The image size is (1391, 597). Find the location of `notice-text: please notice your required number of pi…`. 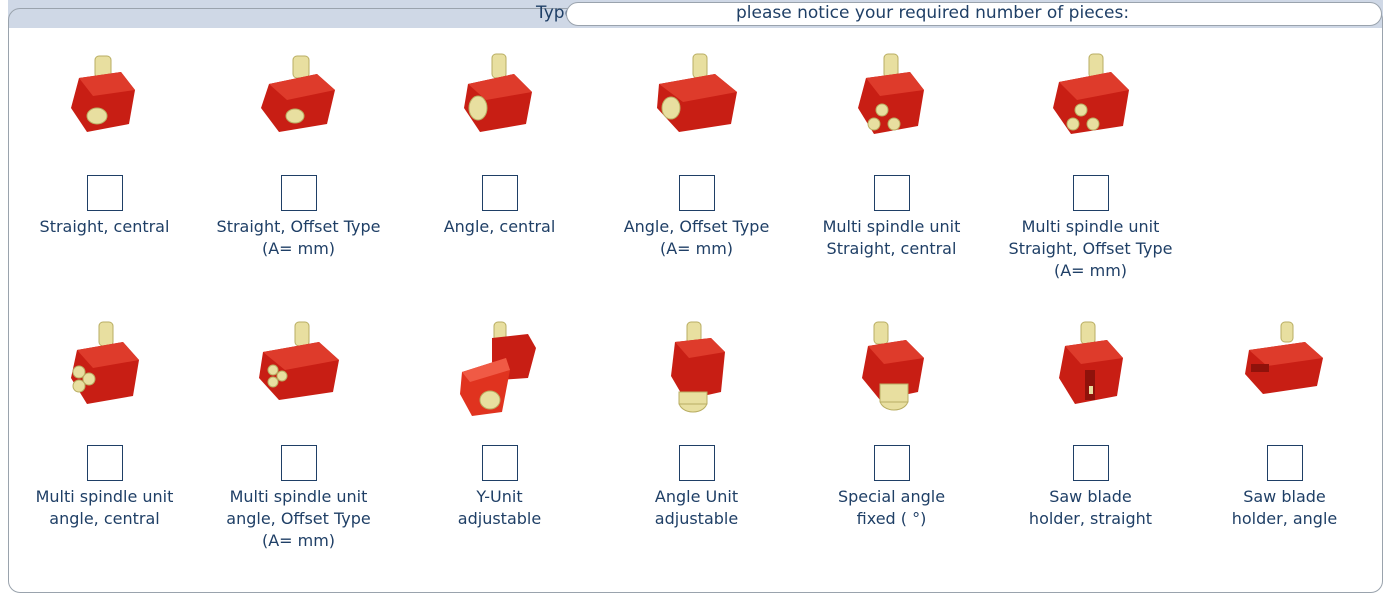

notice-text: please notice your required number of pi… is located at coordinates (933, 13).